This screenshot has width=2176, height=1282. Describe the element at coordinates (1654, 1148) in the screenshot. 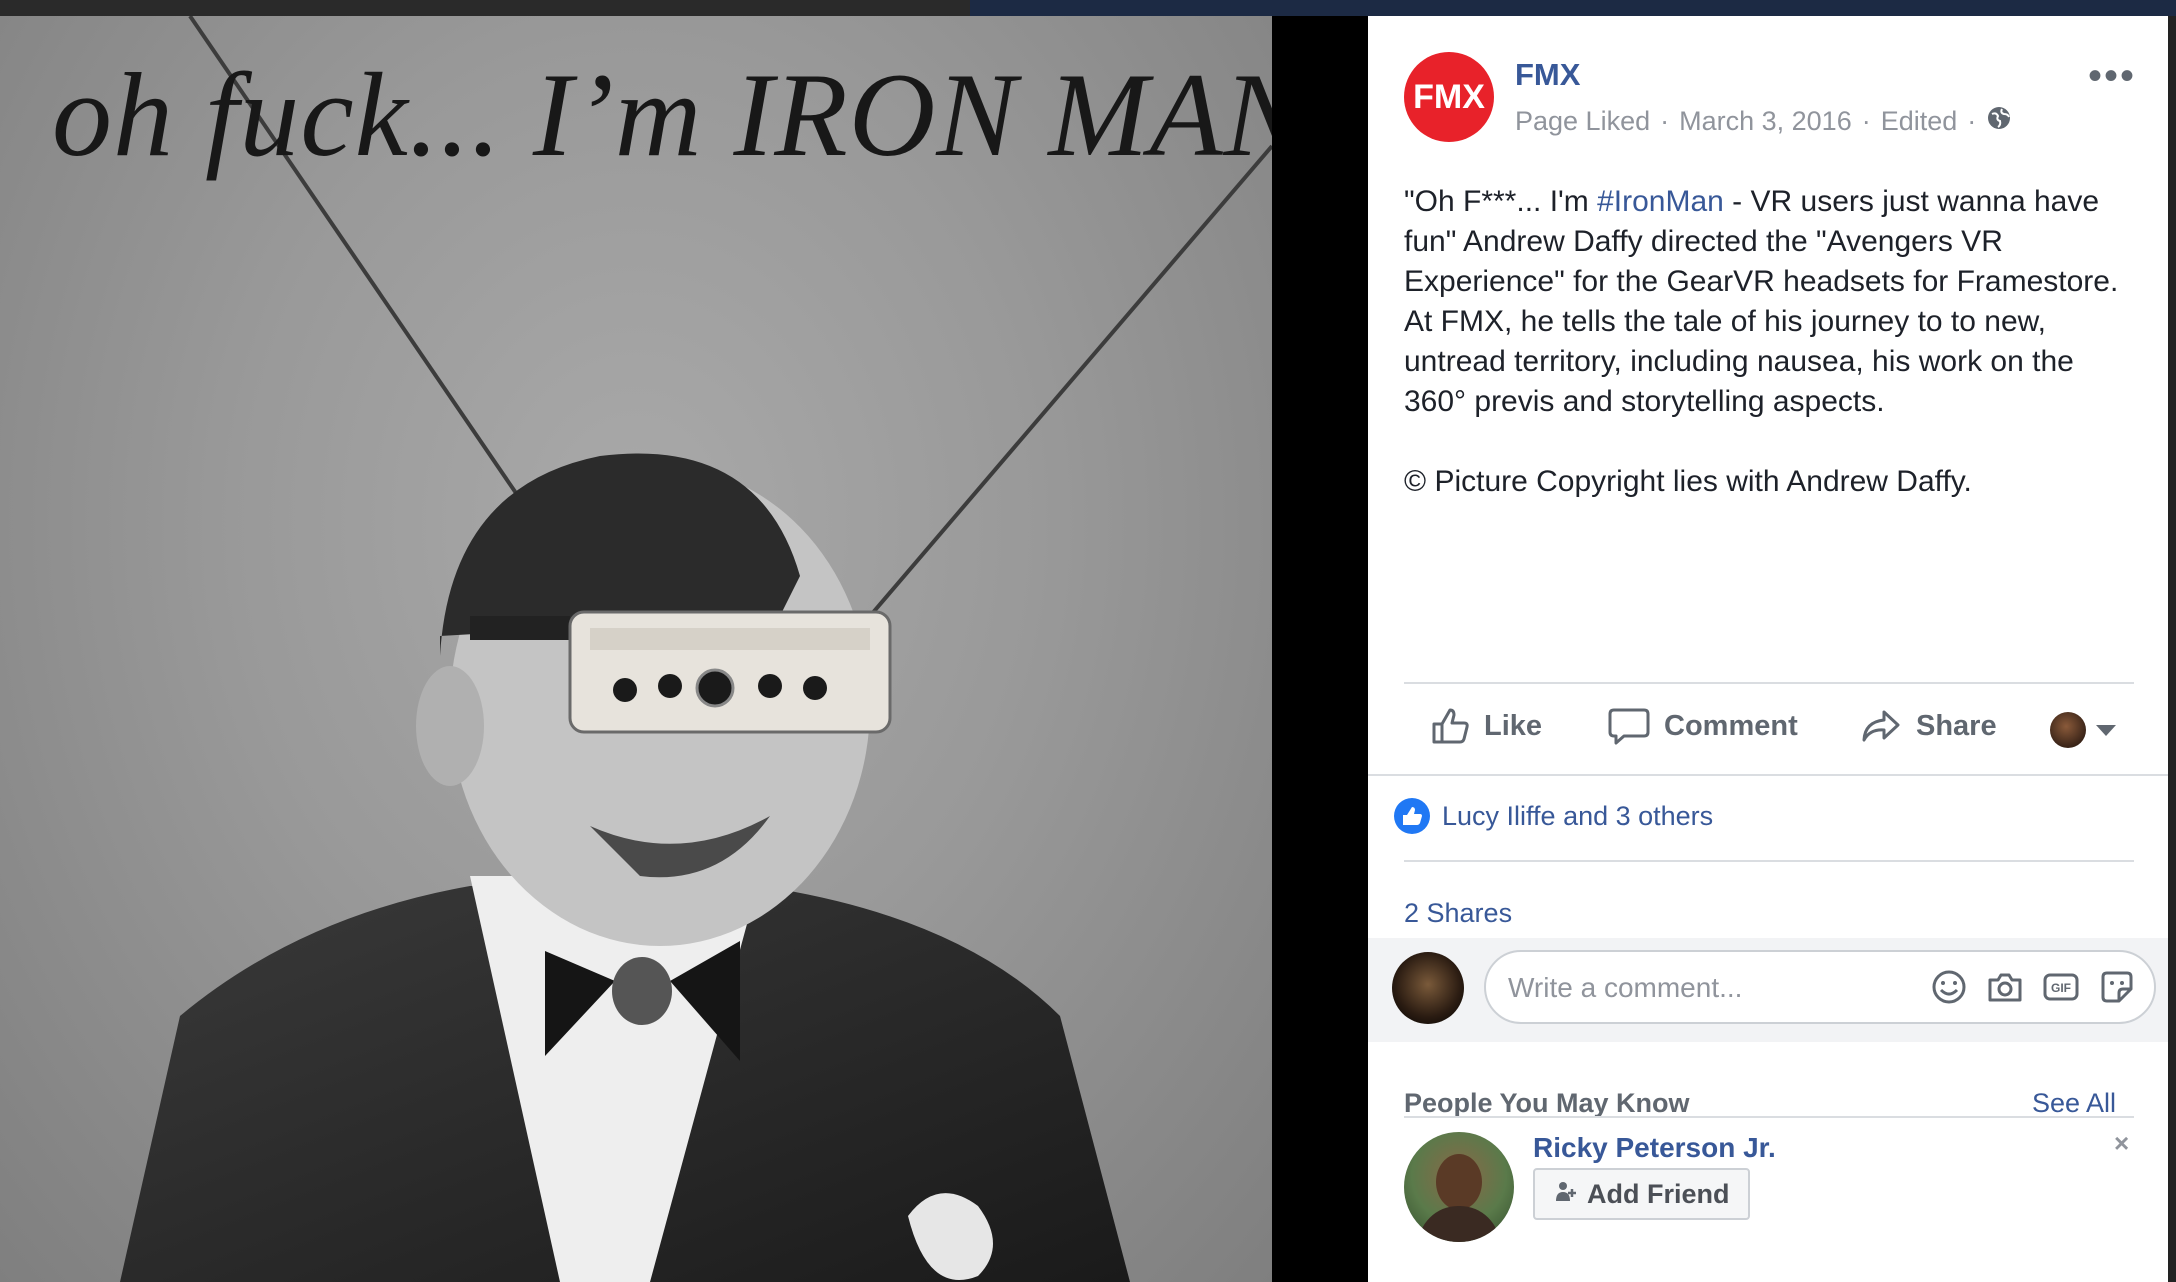

I see `suggestion-name-link: Ricky Peterson Jr.` at that location.